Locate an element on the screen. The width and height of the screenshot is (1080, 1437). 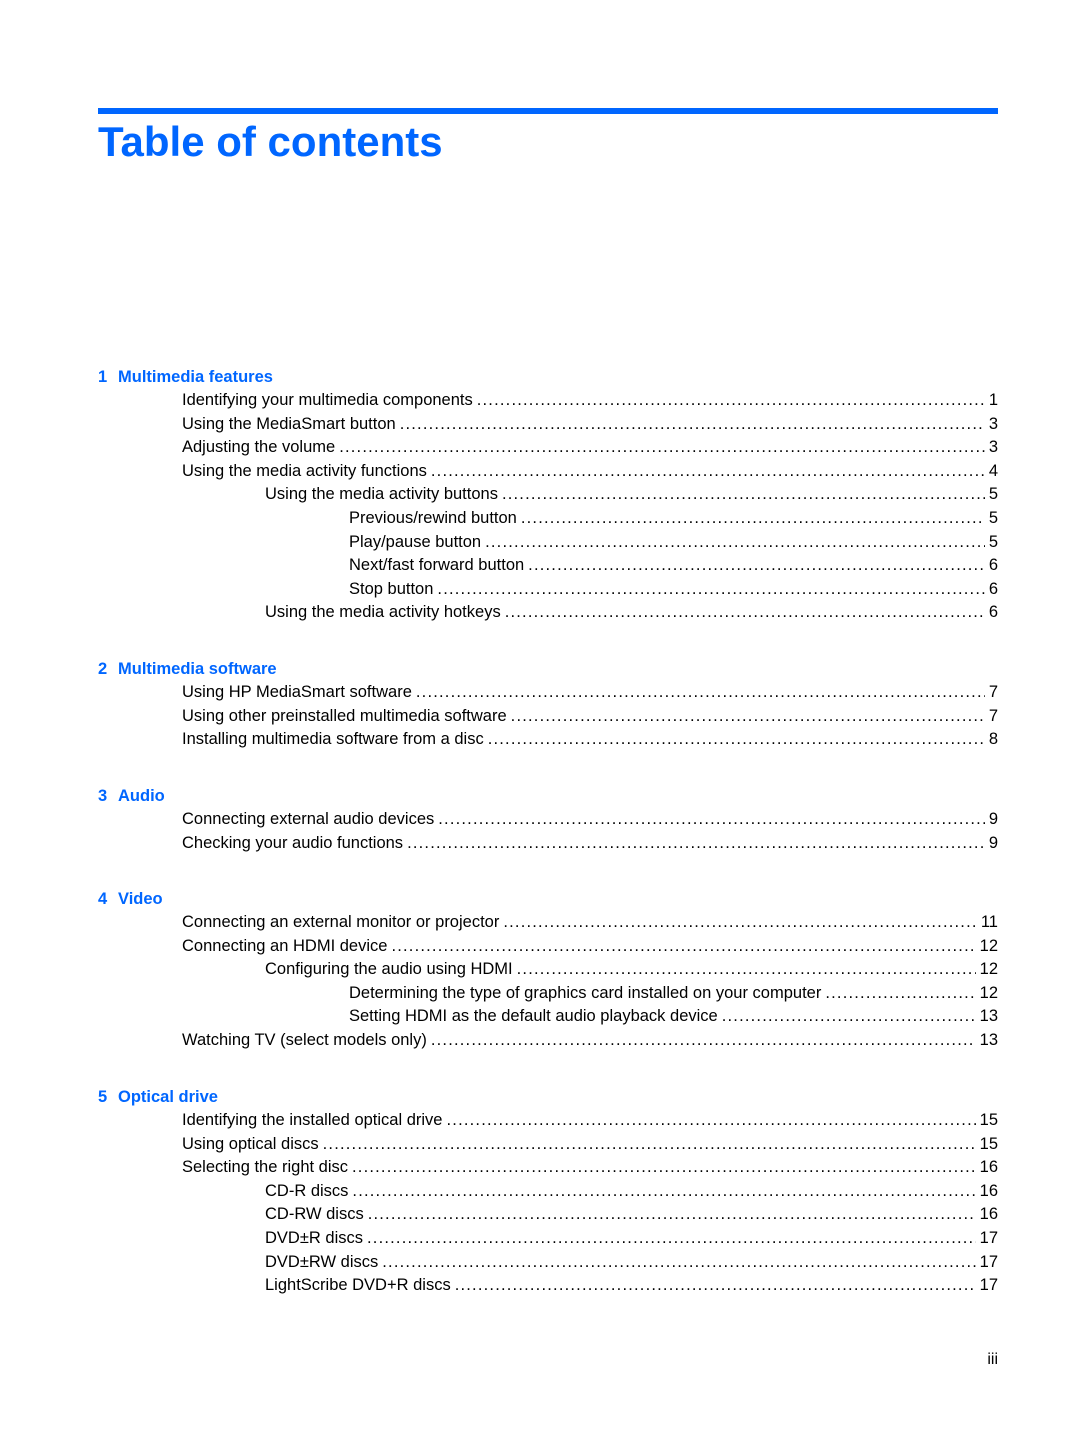
toc-entry: Using the media activity buttons 5 is located at coordinates (548, 495).